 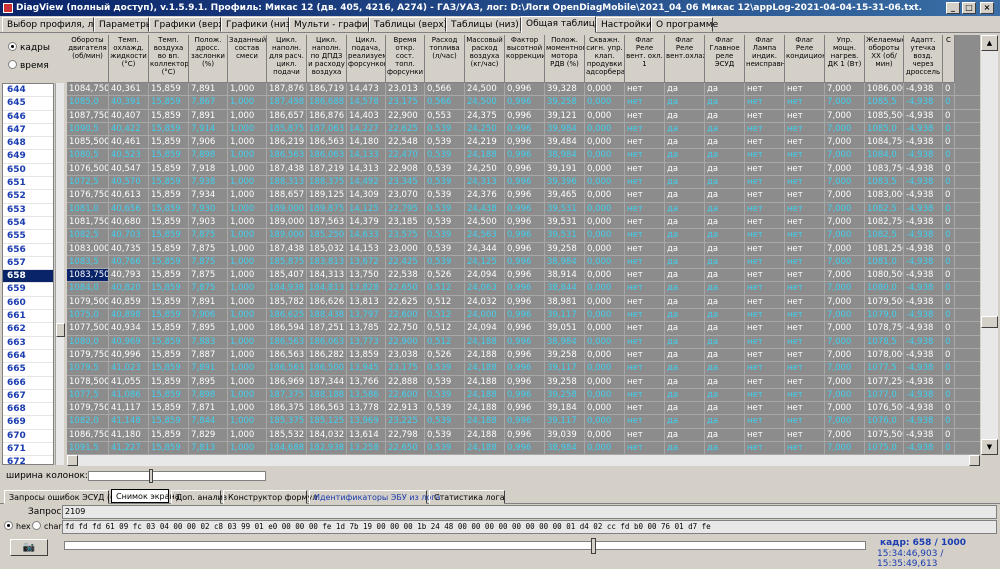 What do you see at coordinates (989, 43) in the screenshot?
I see `scroll-up-icon: ▲` at bounding box center [989, 43].